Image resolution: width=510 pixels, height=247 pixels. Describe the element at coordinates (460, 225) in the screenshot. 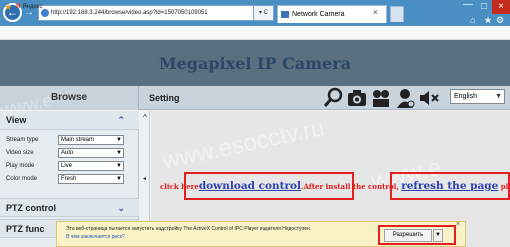

I see `notification-close-button: ×` at that location.